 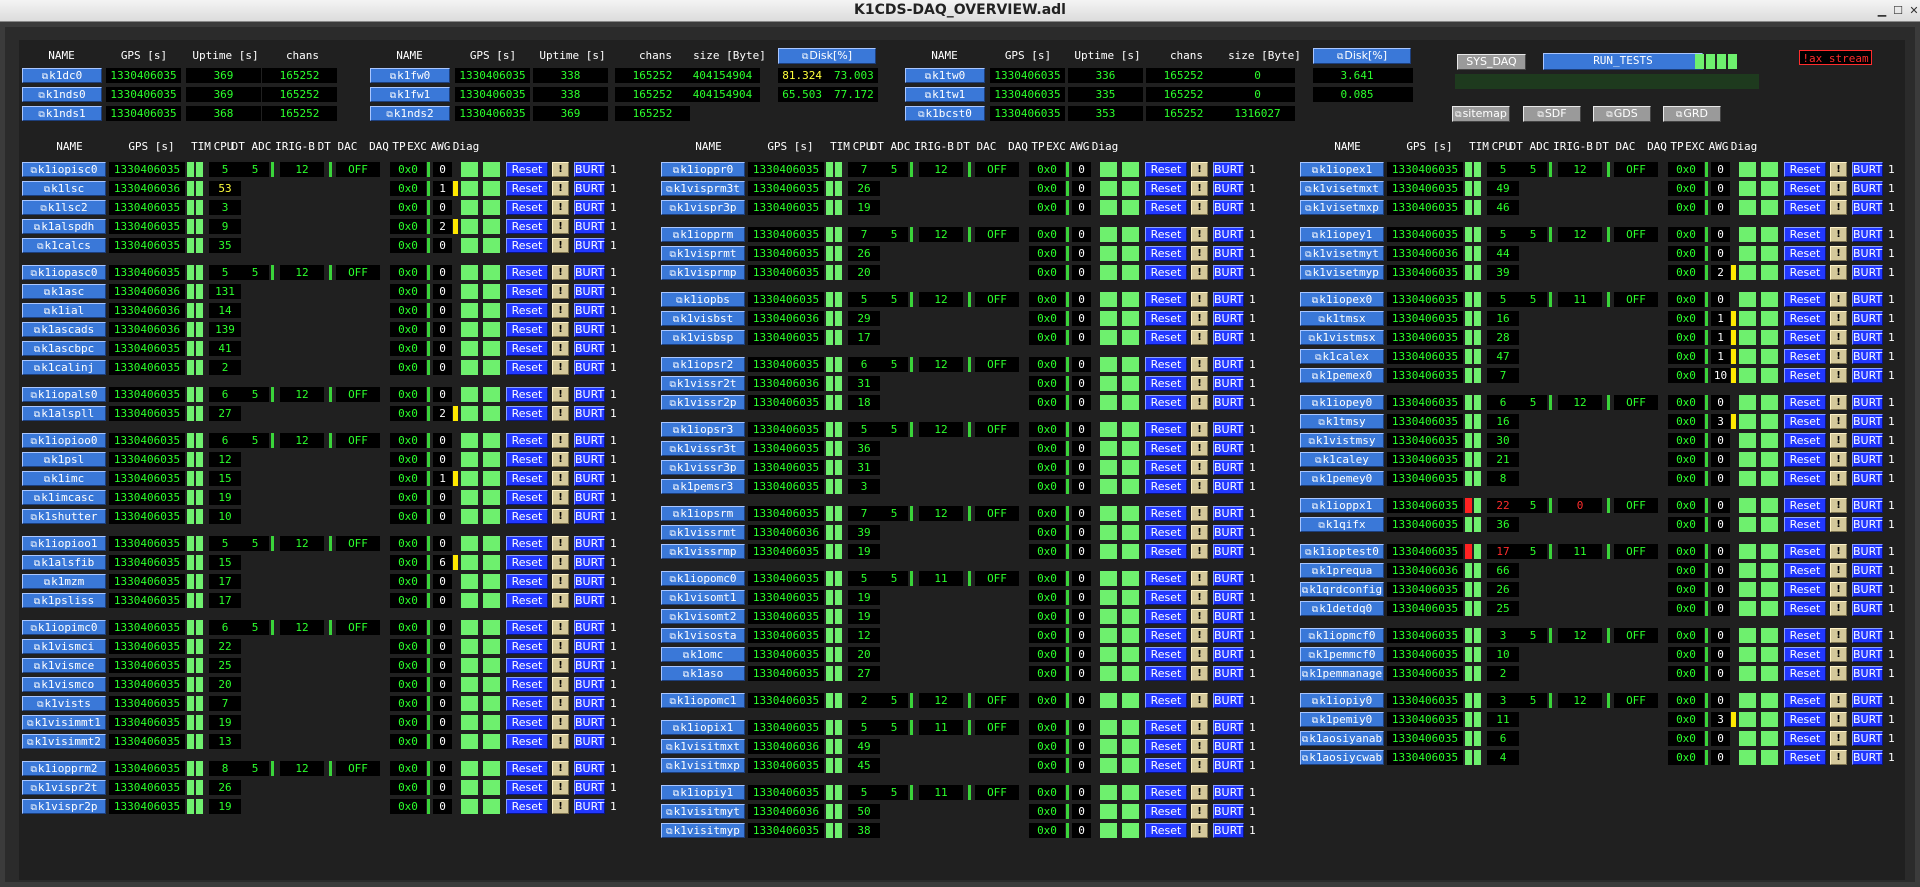 I want to click on model-button: ⧉k1qrdconfig, so click(x=1342, y=589).